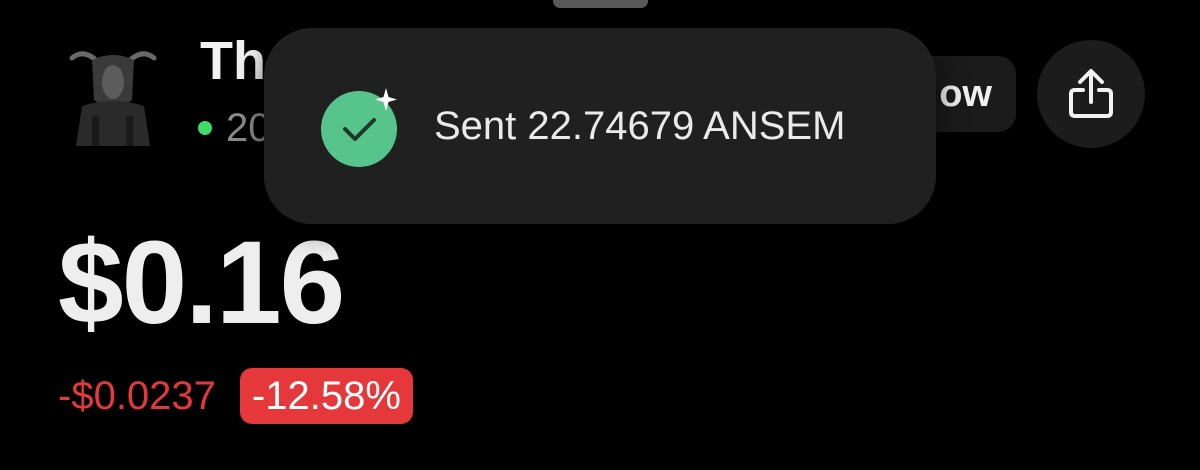 Image resolution: width=1200 pixels, height=470 pixels. What do you see at coordinates (361, 127) in the screenshot?
I see `check-circle-icon` at bounding box center [361, 127].